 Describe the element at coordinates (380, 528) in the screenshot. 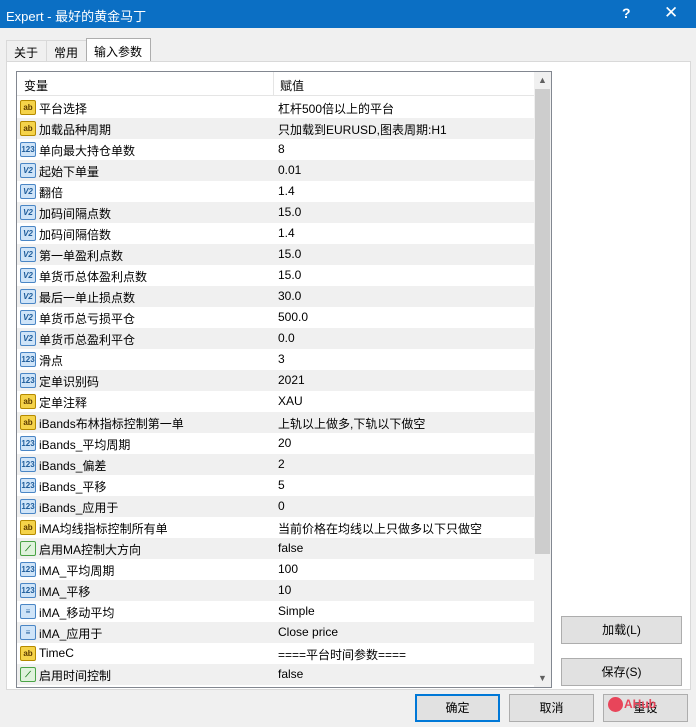

I see `parameter-value: 当前价格在均线以上只做多以下只做空` at that location.